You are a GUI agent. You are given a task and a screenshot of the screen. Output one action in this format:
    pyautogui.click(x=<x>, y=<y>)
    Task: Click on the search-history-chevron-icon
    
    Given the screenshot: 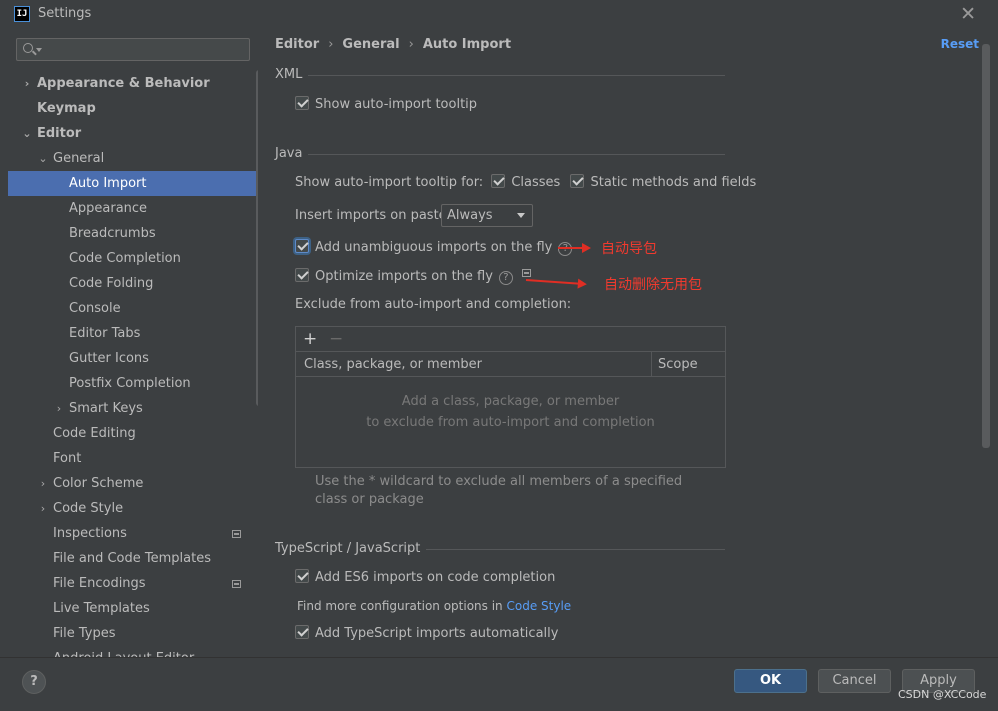 What is the action you would take?
    pyautogui.click(x=39, y=51)
    